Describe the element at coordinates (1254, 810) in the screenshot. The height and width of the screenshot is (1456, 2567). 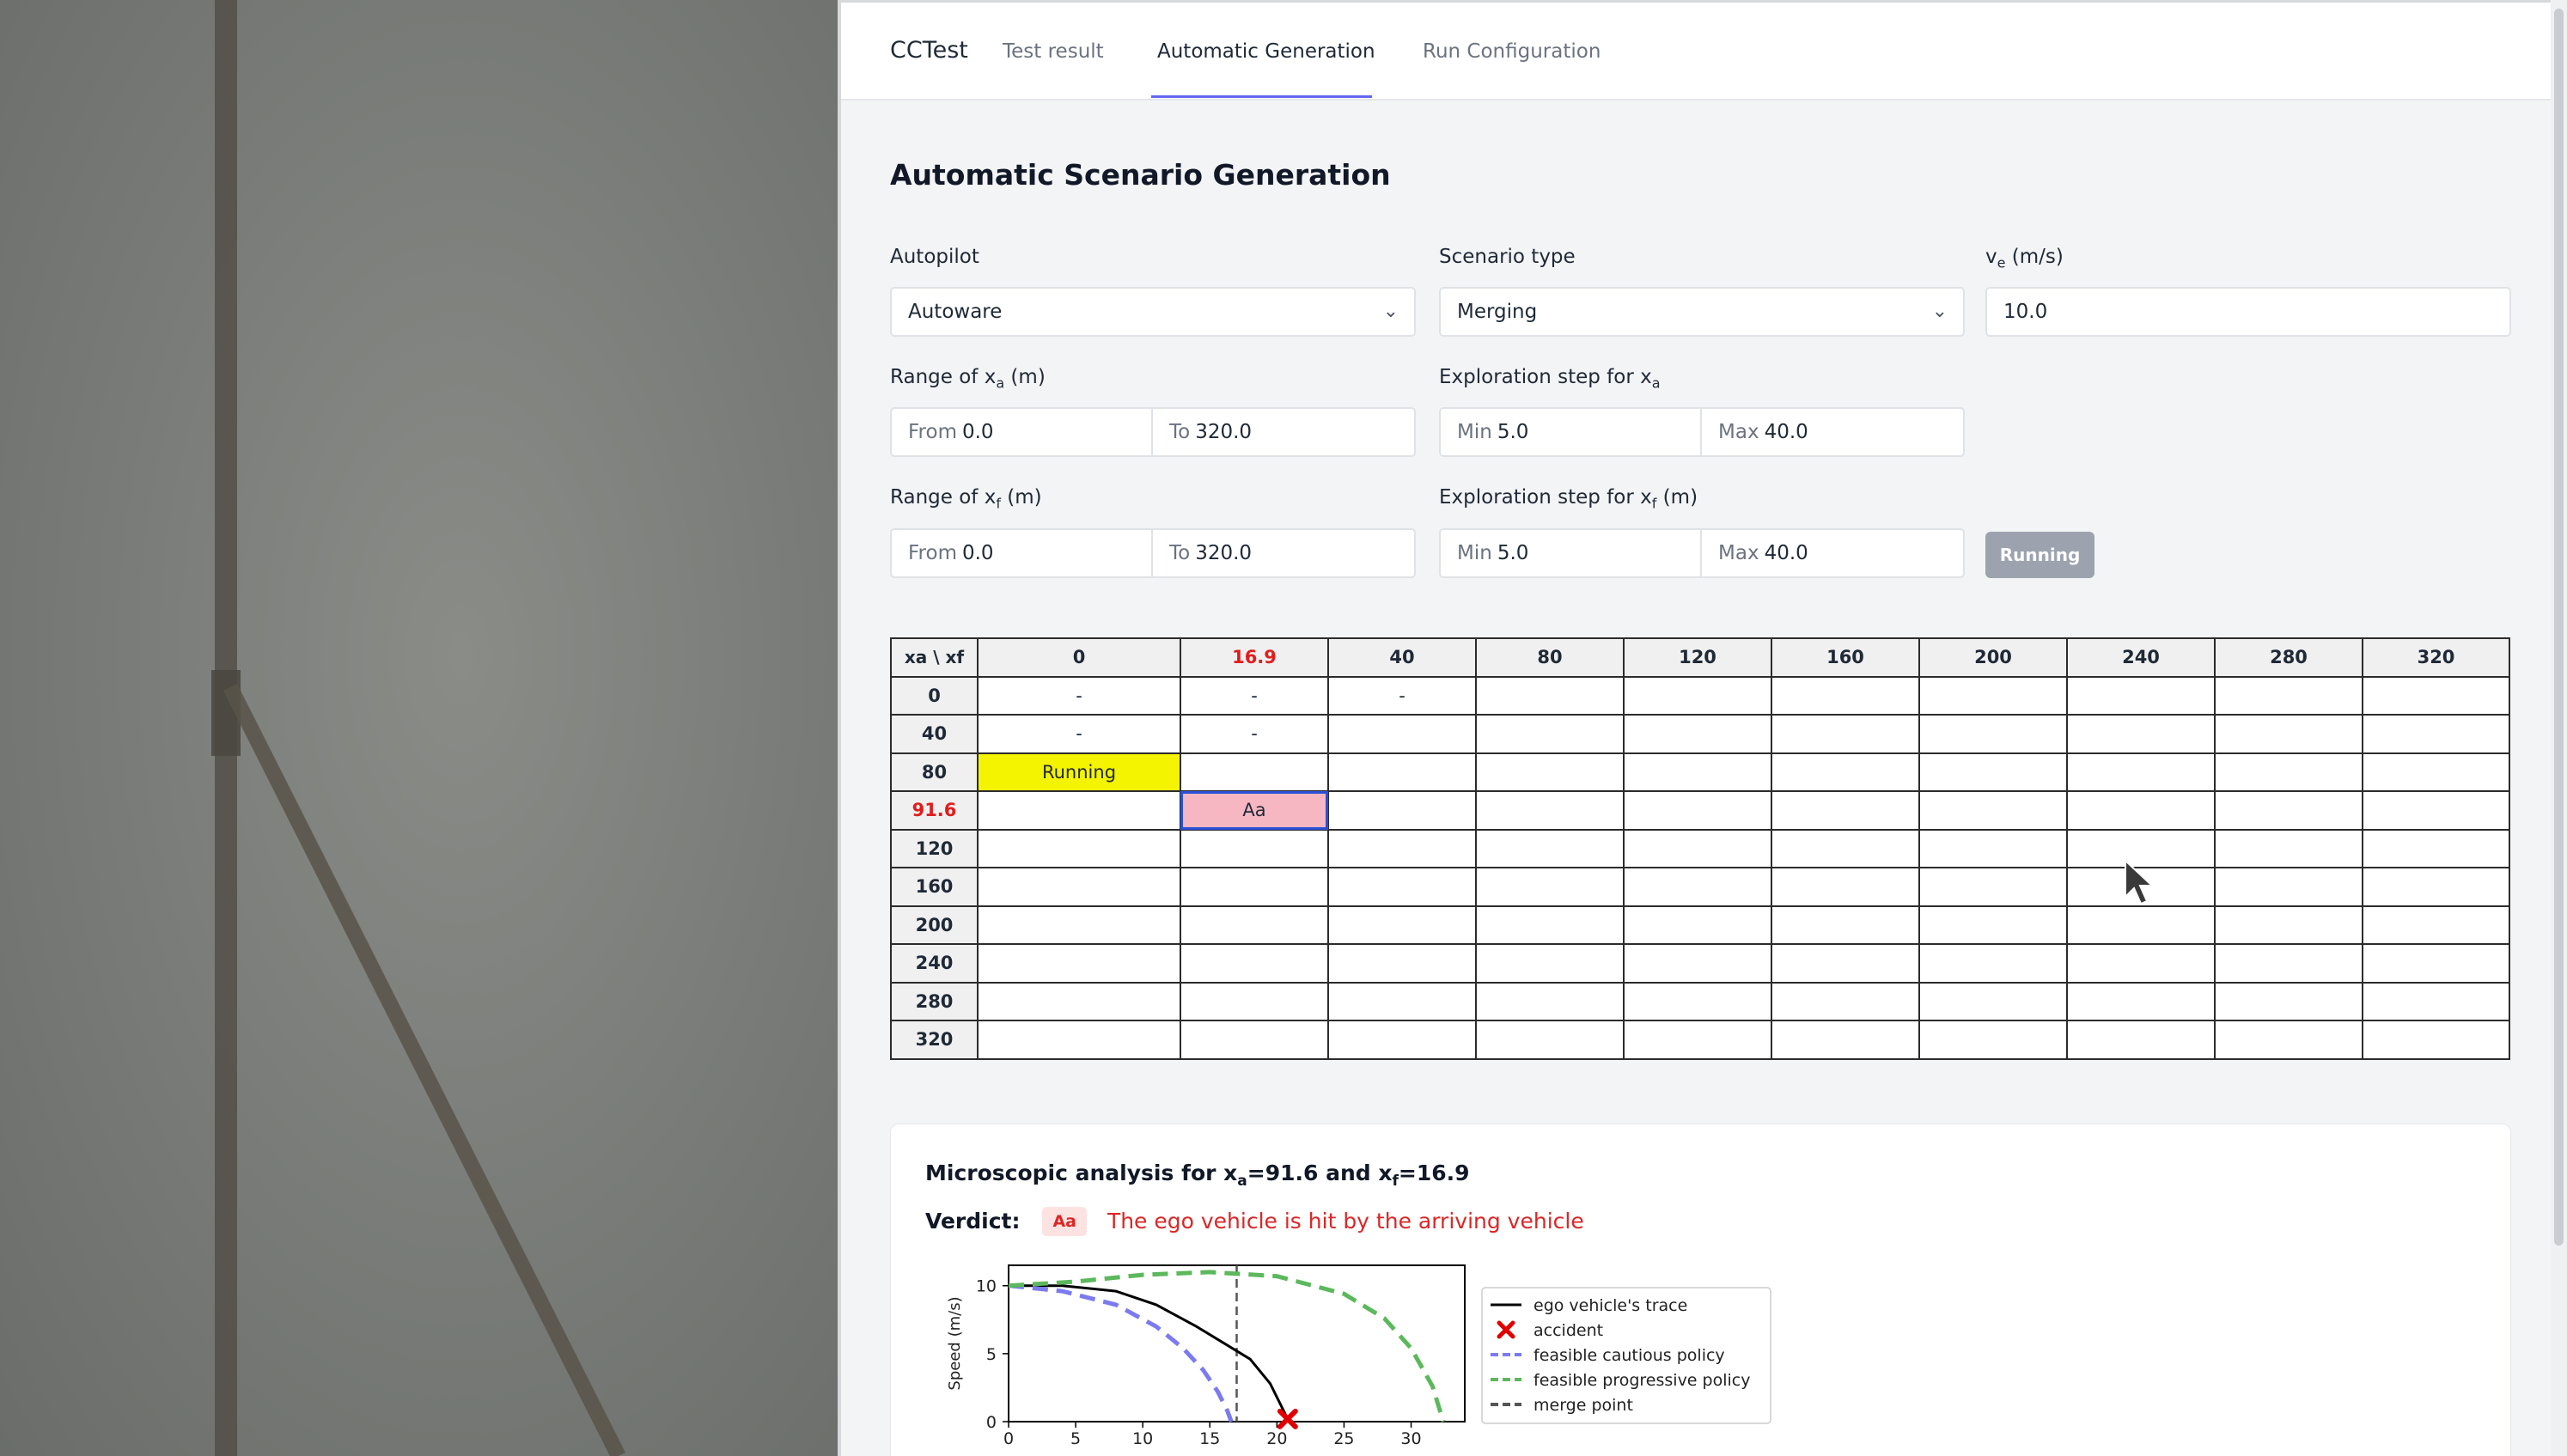
I see `grid-cell: Aa` at that location.